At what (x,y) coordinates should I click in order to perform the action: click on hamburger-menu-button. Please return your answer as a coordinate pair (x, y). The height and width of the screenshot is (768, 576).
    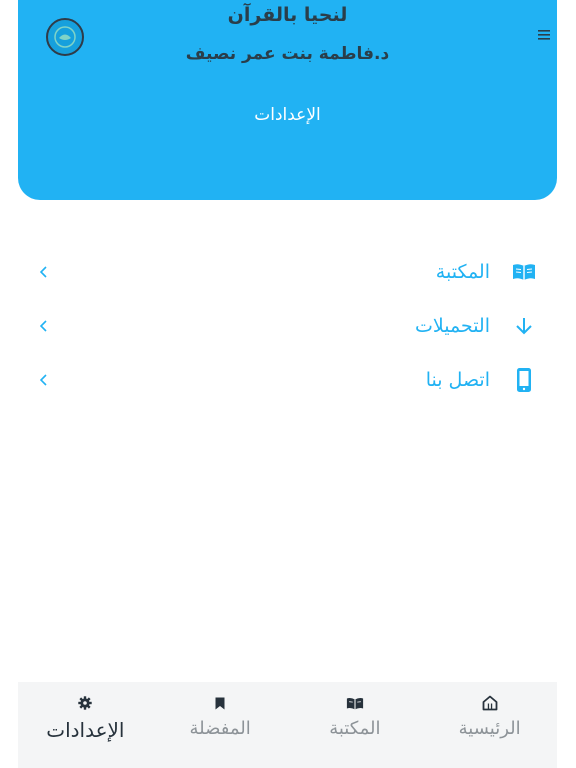
    Looking at the image, I should click on (544, 35).